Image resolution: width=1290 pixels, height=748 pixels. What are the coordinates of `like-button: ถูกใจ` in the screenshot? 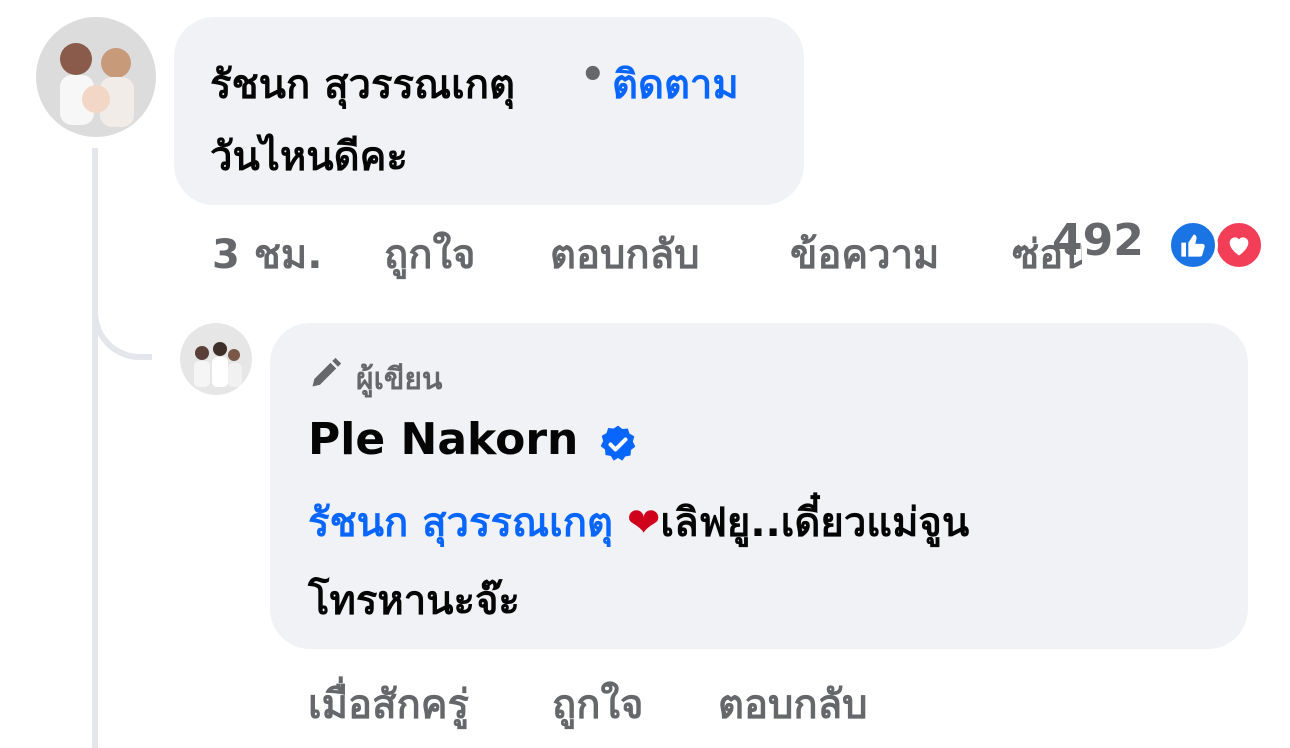 It's located at (429, 254).